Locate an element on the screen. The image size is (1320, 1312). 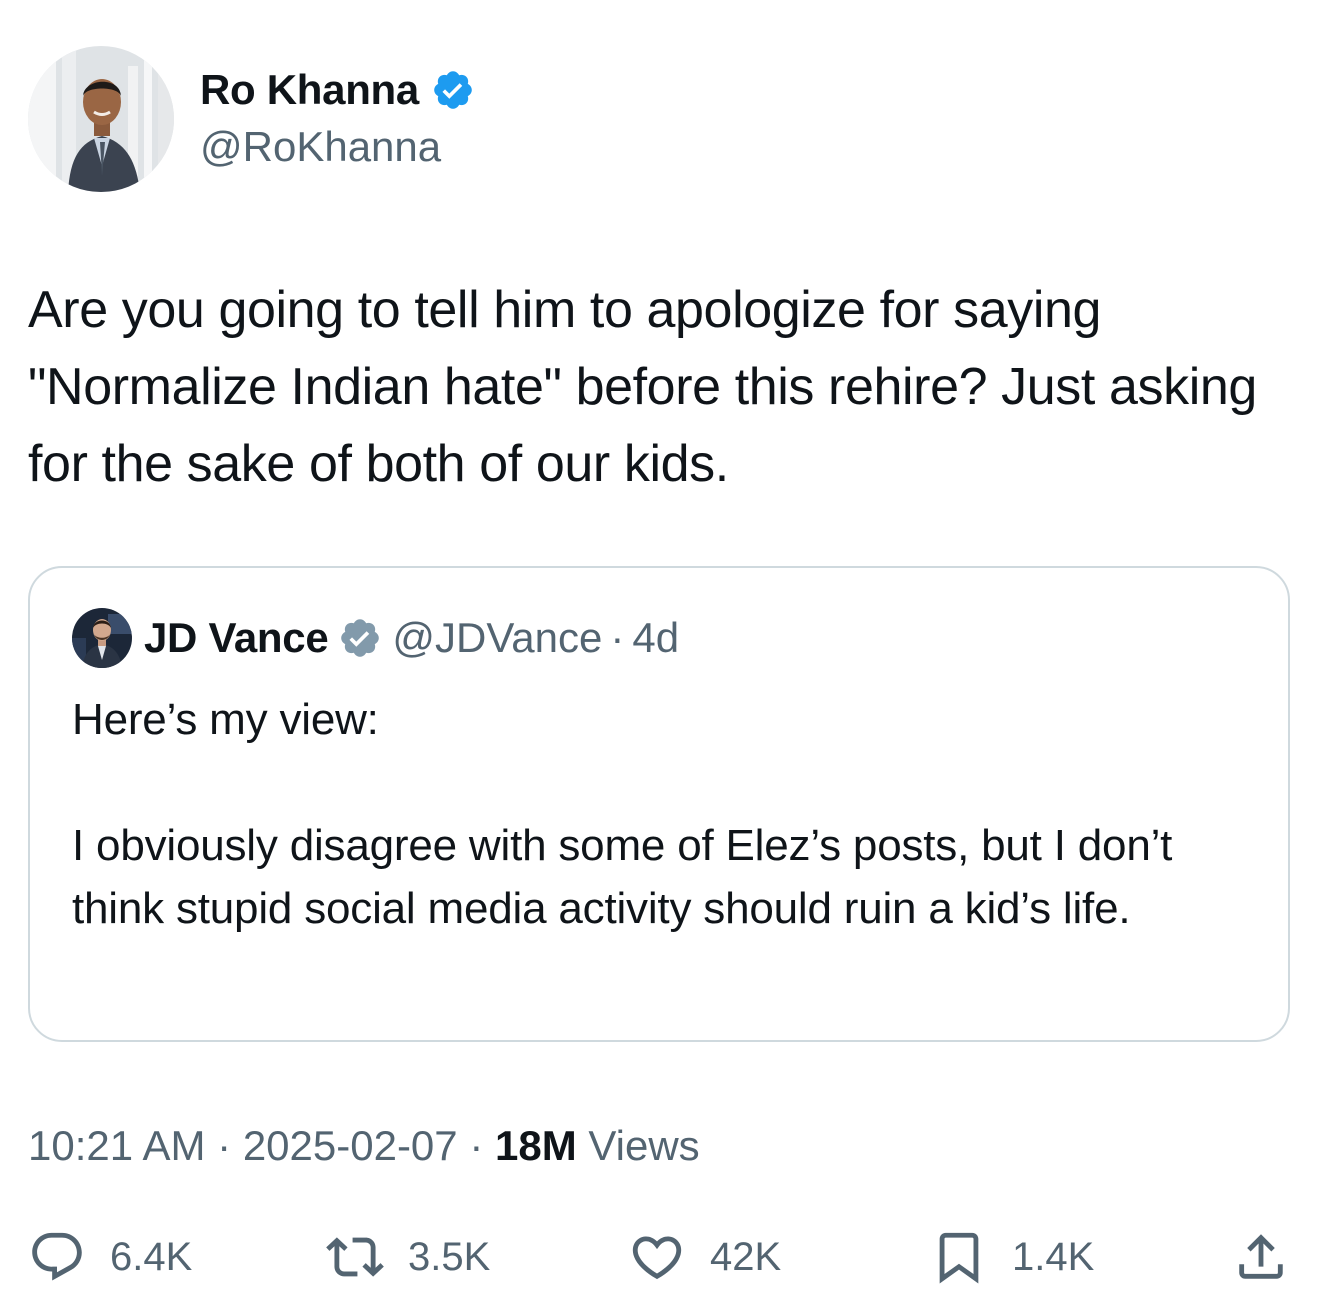
quote-timestamp: 4d is located at coordinates (656, 637).